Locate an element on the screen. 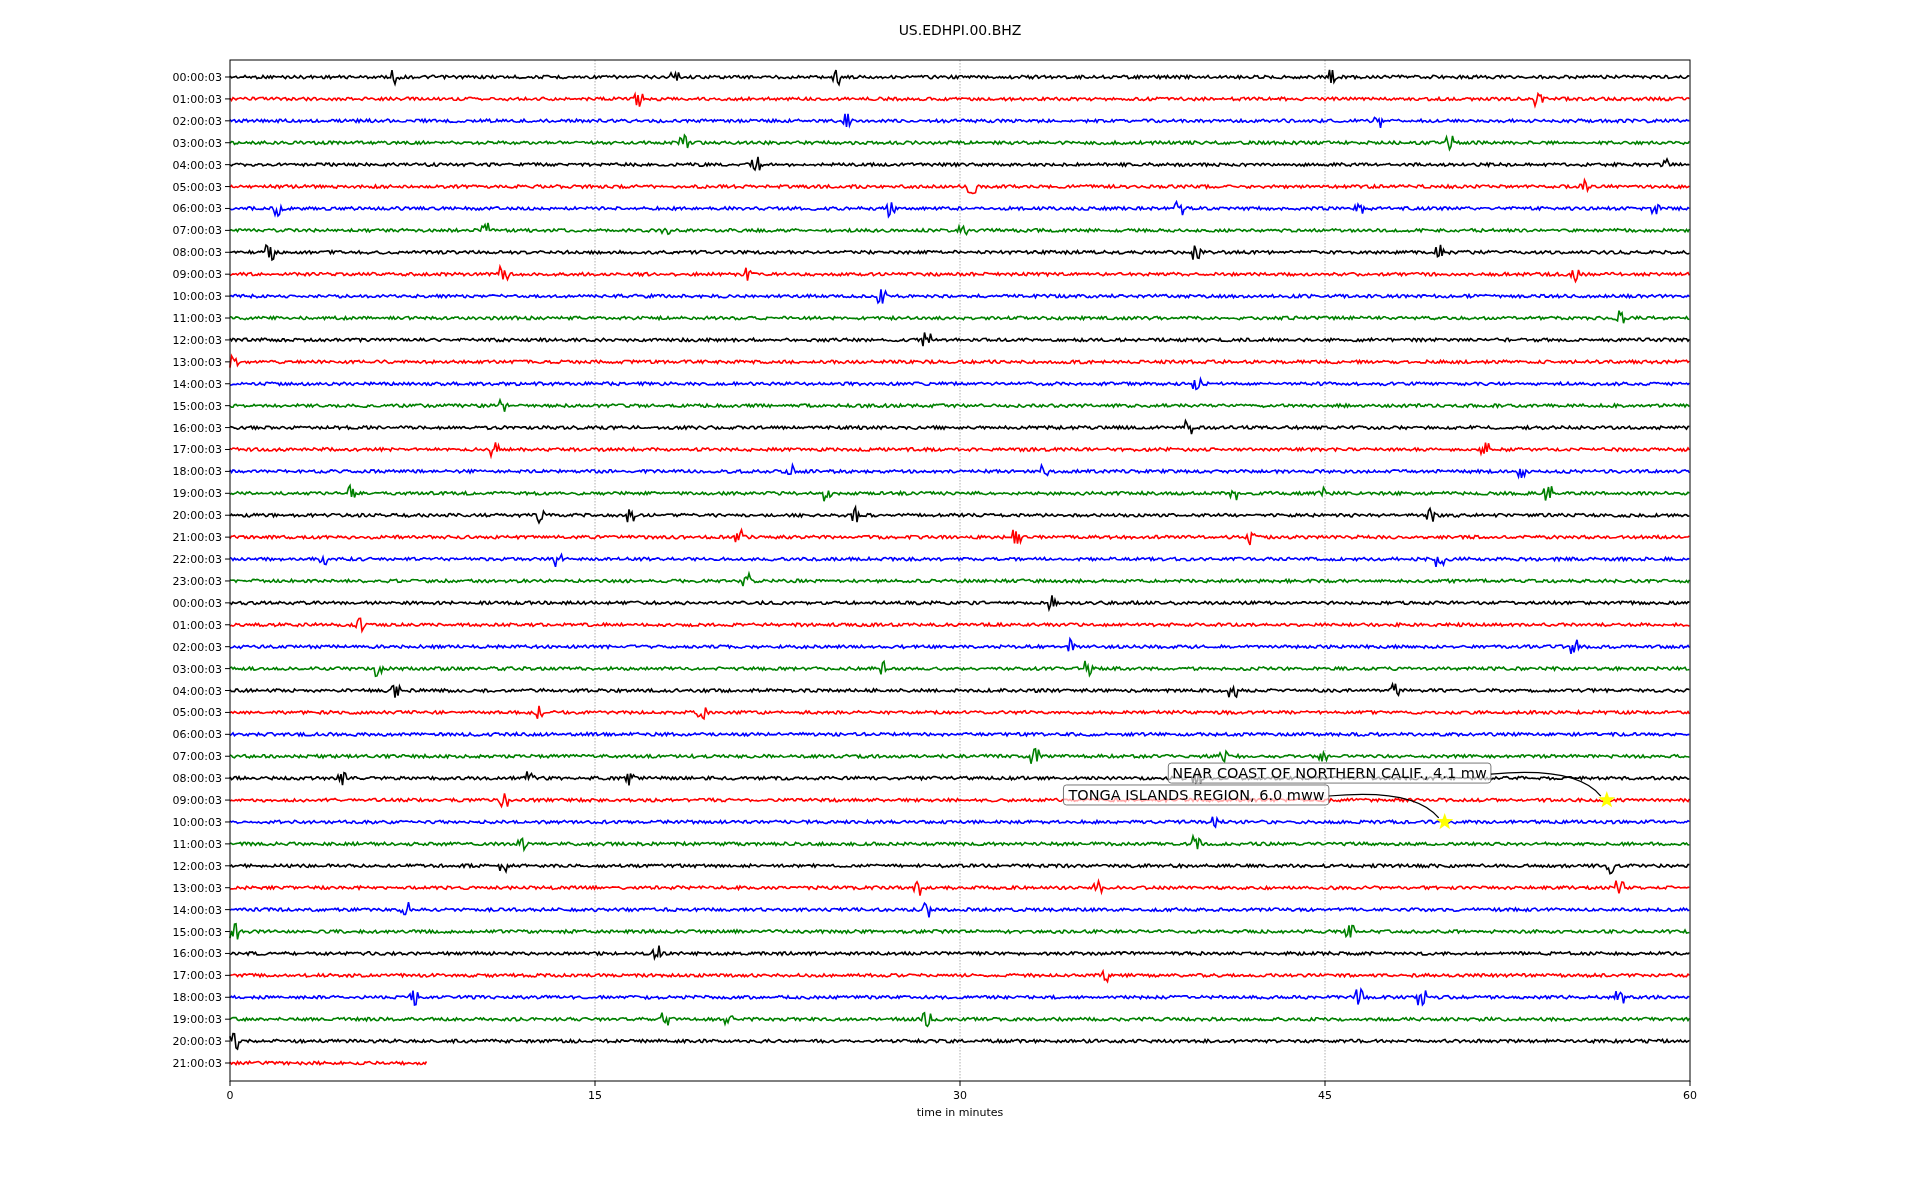 This screenshot has width=1920, height=1200. tick-label: 15 is located at coordinates (595, 1095).